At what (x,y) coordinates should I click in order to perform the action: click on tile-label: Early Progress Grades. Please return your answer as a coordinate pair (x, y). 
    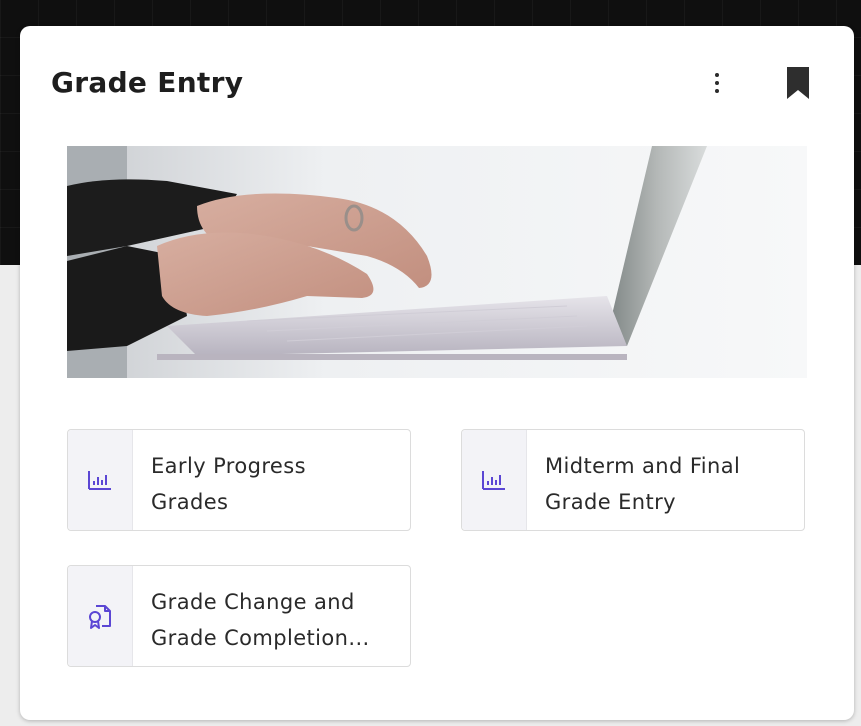
    Looking at the image, I should click on (228, 484).